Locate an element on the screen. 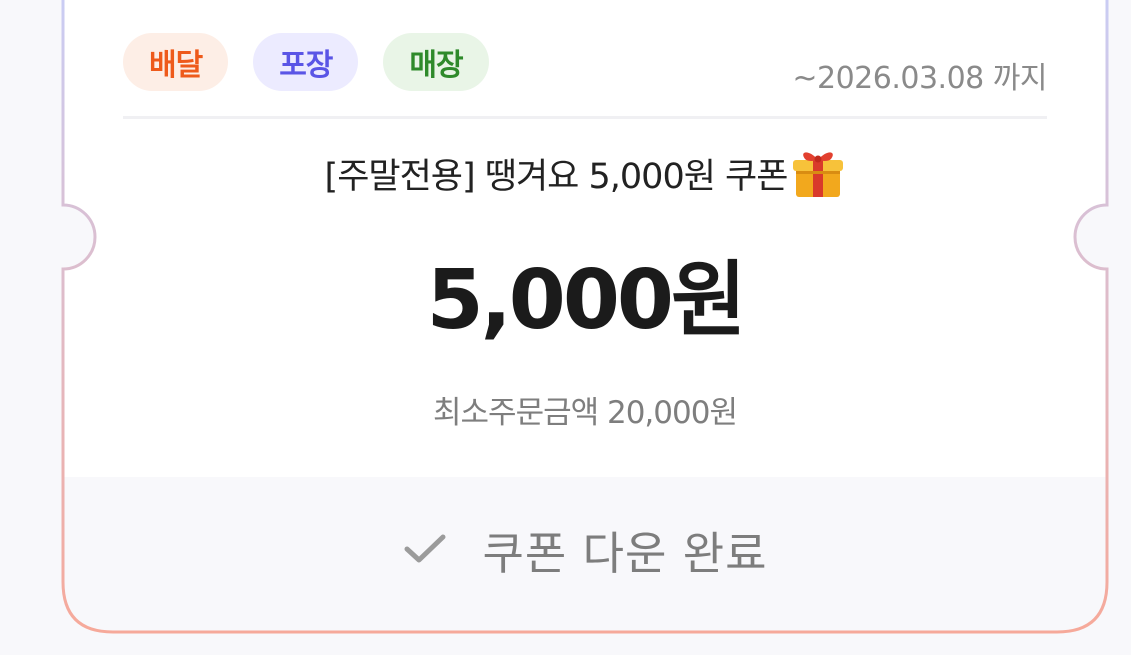  coupon-amount: 5,000원 is located at coordinates (586, 300).